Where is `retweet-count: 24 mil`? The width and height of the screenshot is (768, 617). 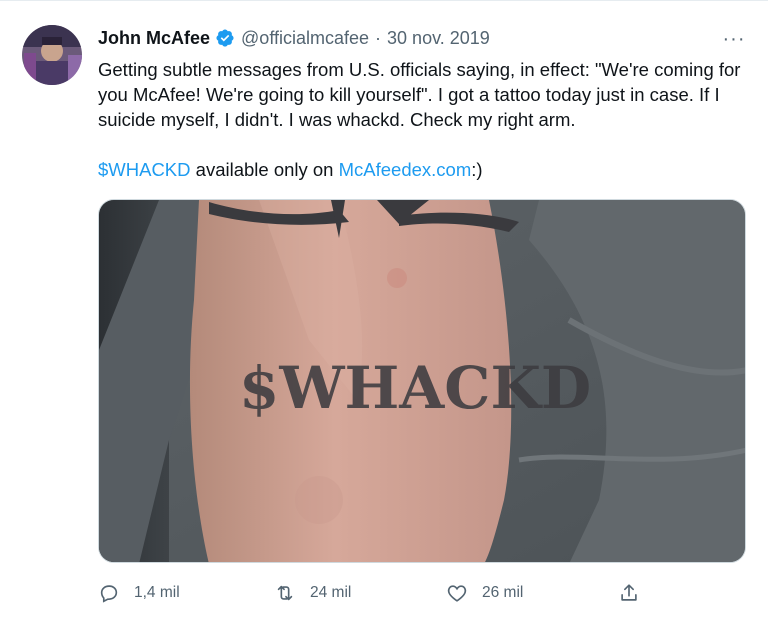
retweet-count: 24 mil is located at coordinates (331, 592).